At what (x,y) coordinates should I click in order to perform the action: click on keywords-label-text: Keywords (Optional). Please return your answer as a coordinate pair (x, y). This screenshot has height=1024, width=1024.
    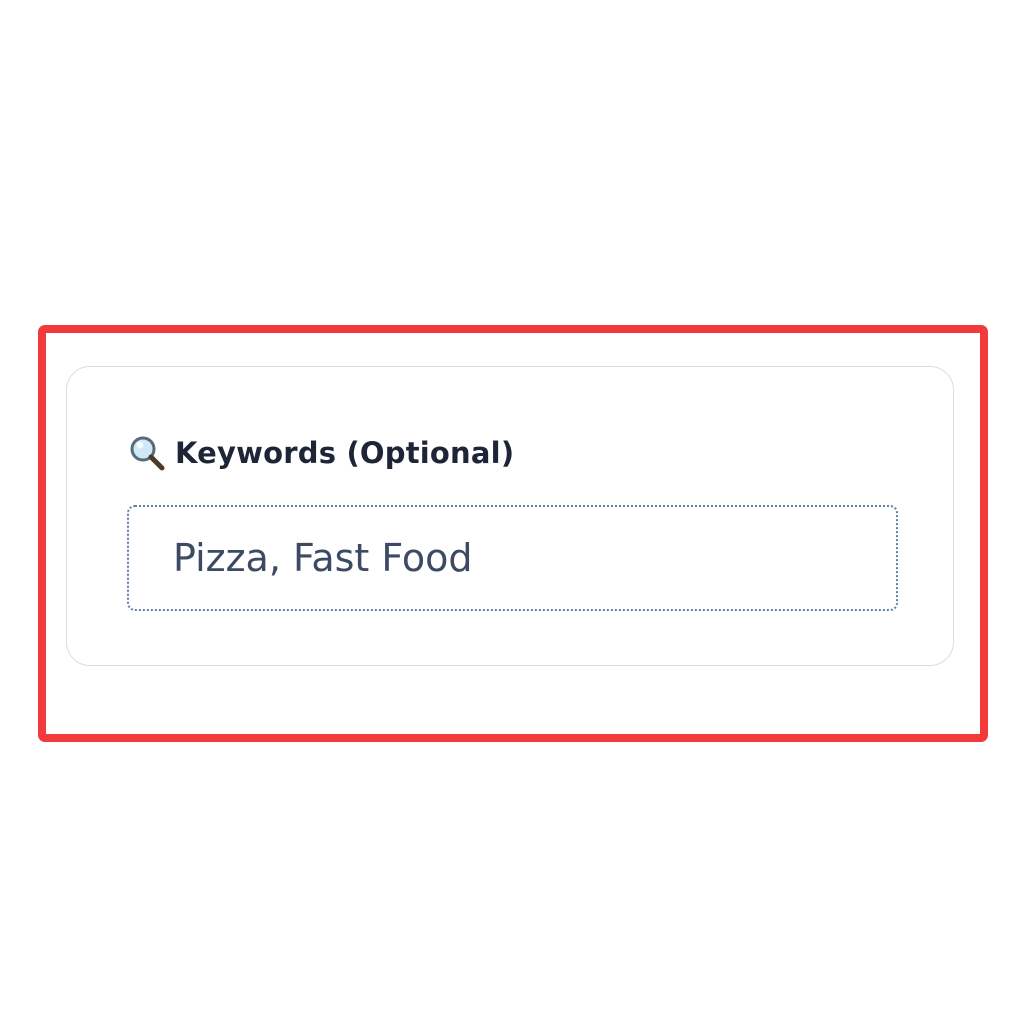
    Looking at the image, I should click on (345, 453).